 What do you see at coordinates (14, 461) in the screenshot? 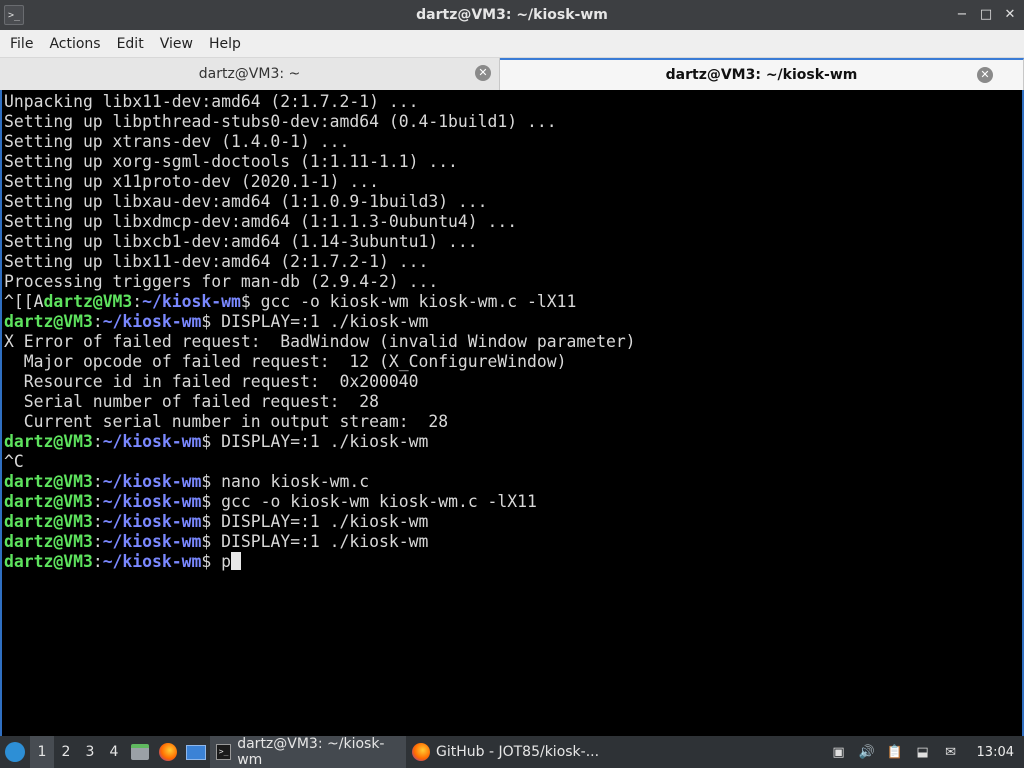
I see `interrupt-line: ^C` at bounding box center [14, 461].